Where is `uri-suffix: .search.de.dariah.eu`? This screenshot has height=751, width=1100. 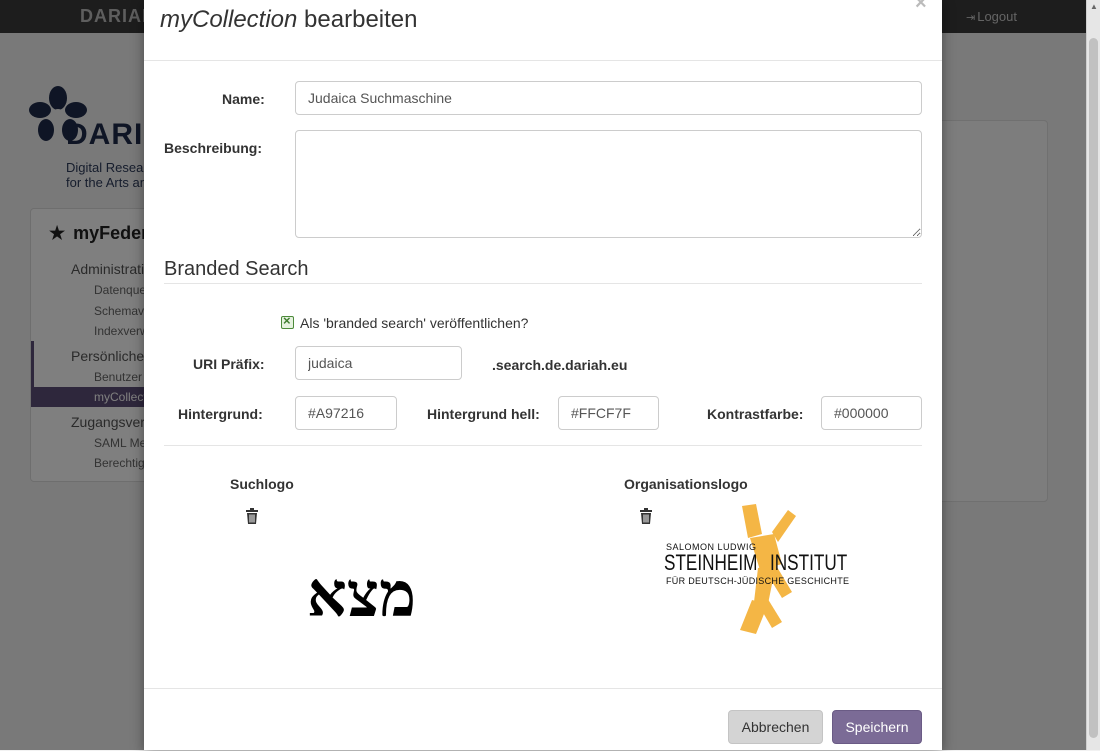
uri-suffix: .search.de.dariah.eu is located at coordinates (560, 365).